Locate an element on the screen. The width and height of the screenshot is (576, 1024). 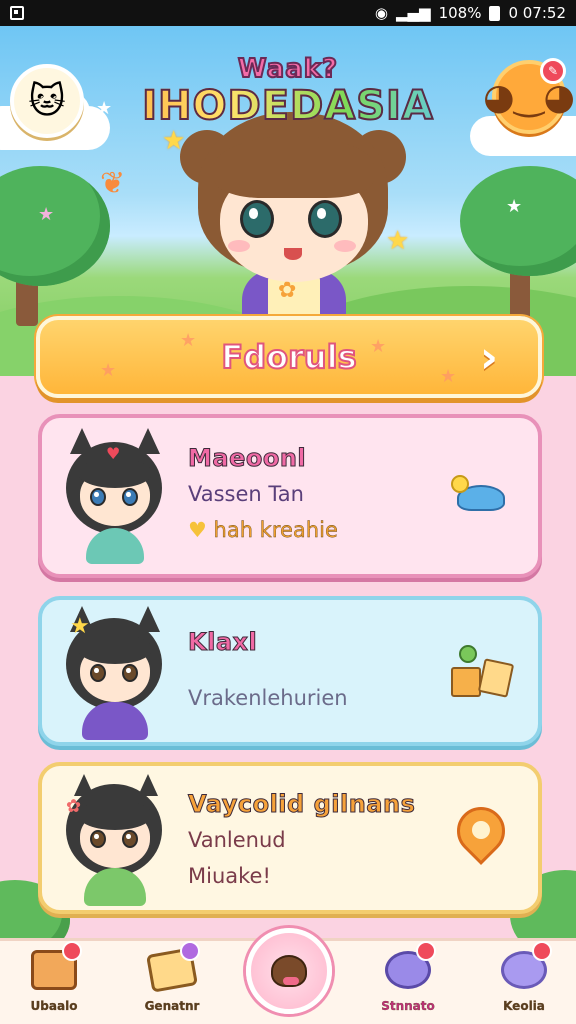
card-subtitle: Vanlenud is located at coordinates (237, 840).